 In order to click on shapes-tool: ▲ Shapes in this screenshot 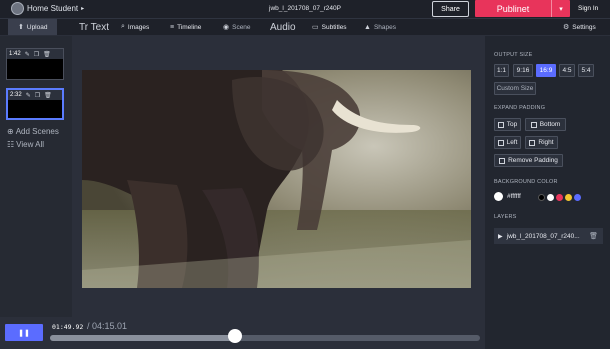, I will do `click(380, 27)`.